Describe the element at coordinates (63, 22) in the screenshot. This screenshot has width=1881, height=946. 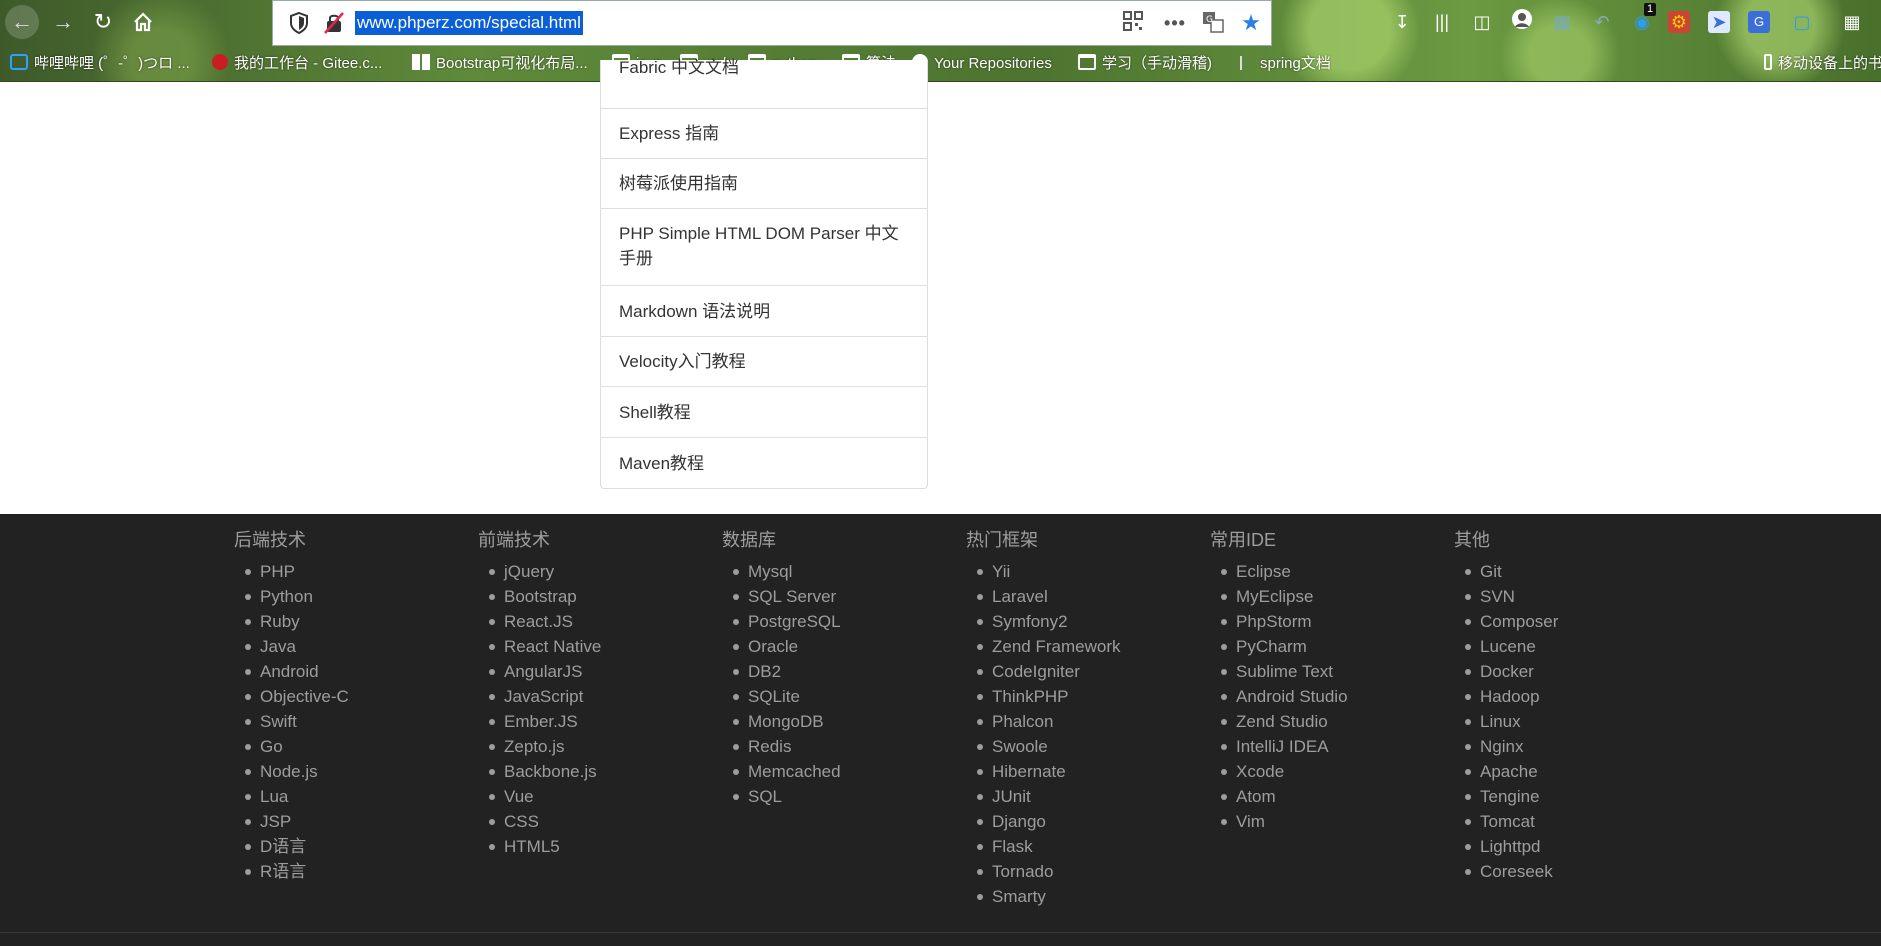
I see `forward-button: →` at that location.